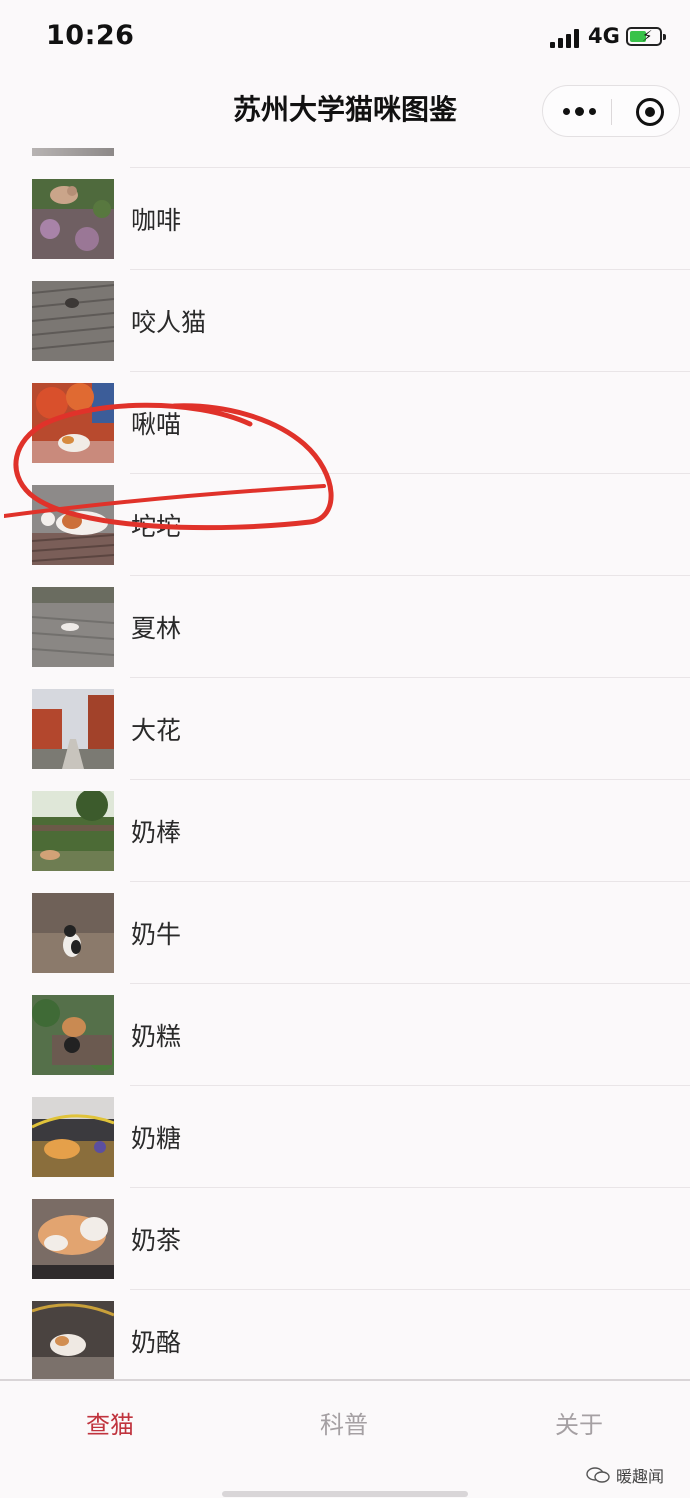  I want to click on capsule-divider, so click(611, 112).